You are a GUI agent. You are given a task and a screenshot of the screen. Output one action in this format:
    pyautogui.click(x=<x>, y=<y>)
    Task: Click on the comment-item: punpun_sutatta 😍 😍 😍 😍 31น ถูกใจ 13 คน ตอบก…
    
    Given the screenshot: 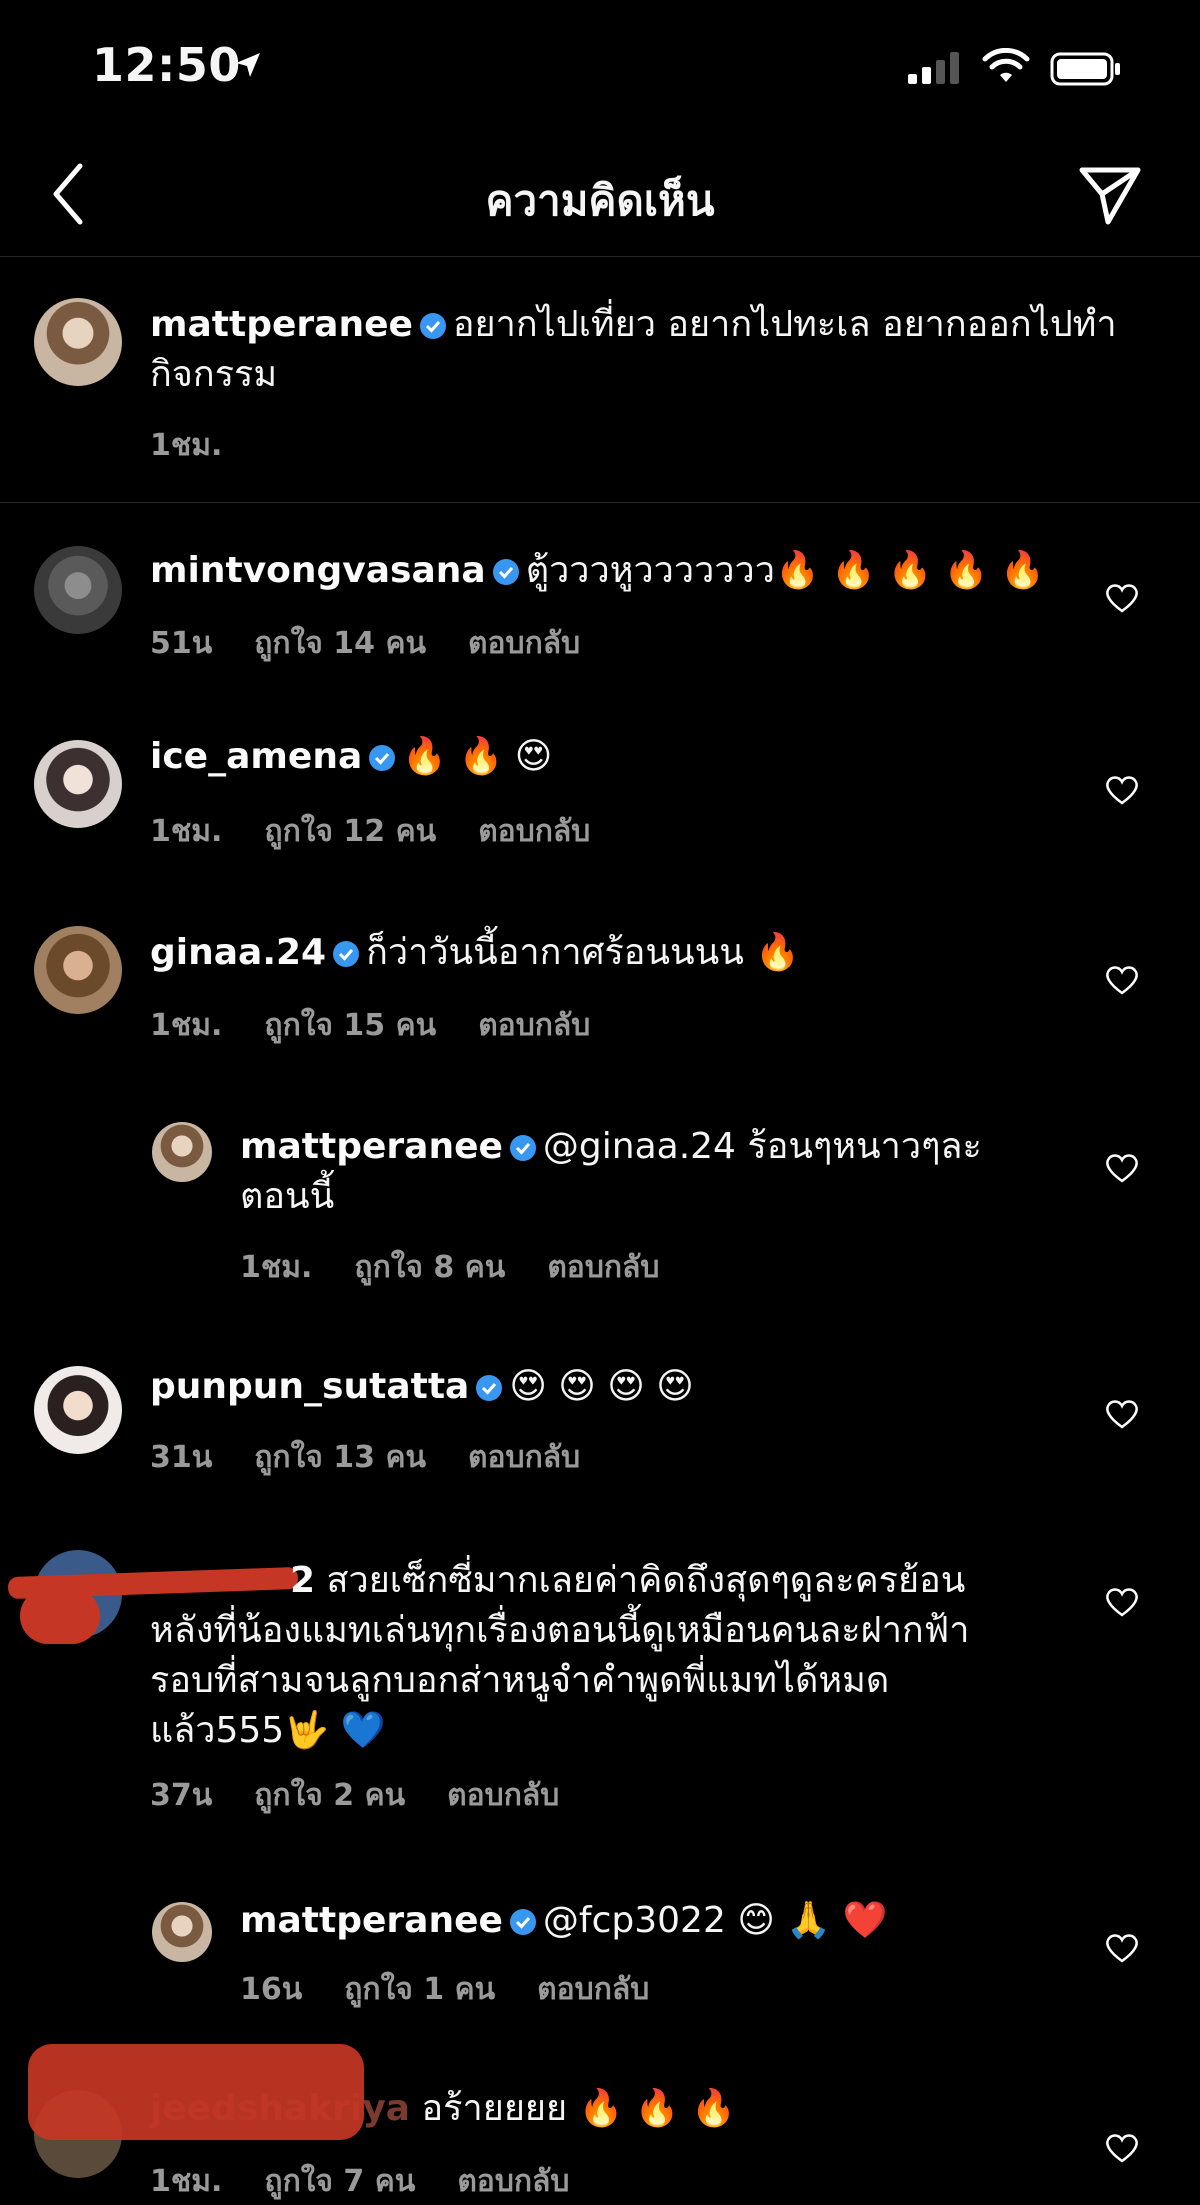 What is the action you would take?
    pyautogui.click(x=600, y=1433)
    